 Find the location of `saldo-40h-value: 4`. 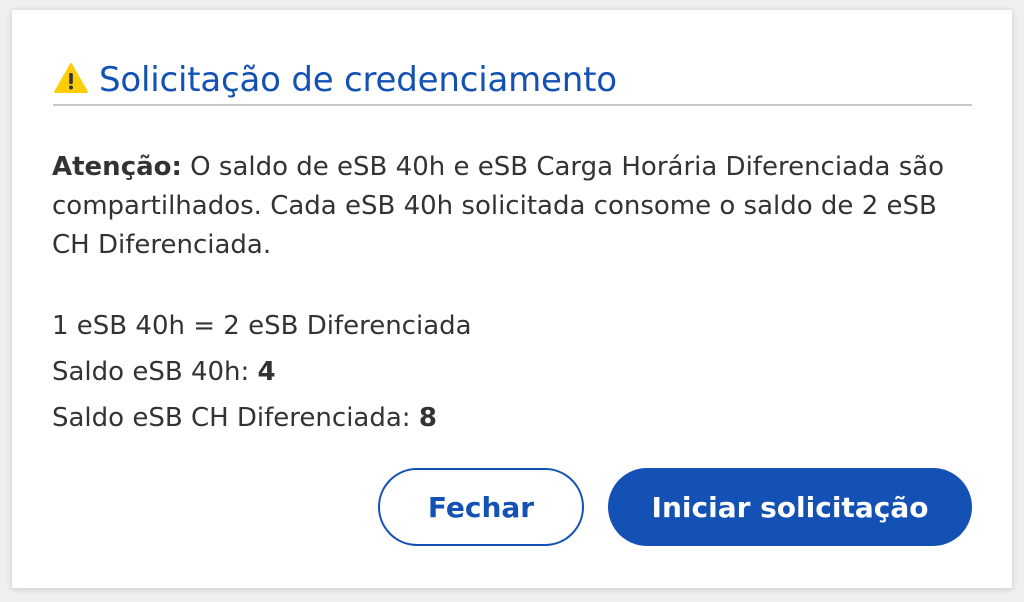

saldo-40h-value: 4 is located at coordinates (266, 372).